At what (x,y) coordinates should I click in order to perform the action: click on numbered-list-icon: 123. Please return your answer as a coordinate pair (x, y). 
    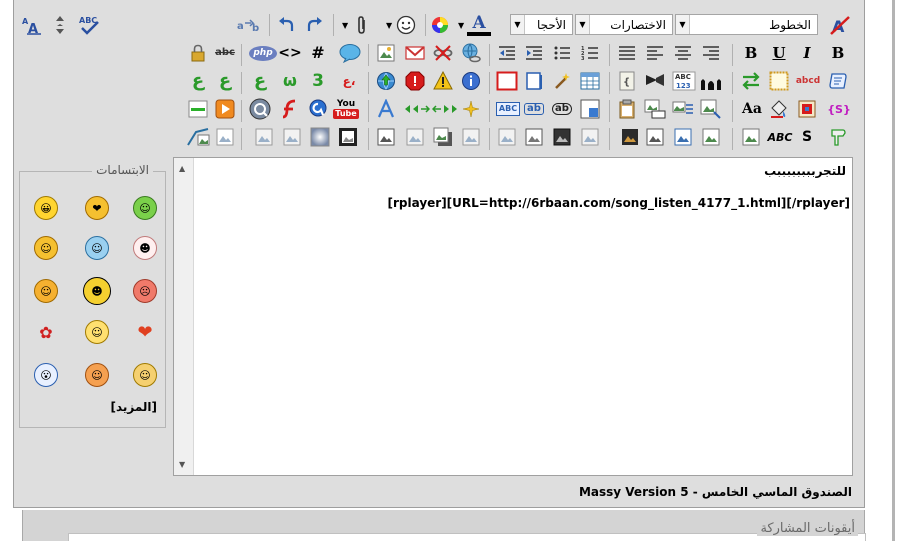
    Looking at the image, I should click on (590, 53).